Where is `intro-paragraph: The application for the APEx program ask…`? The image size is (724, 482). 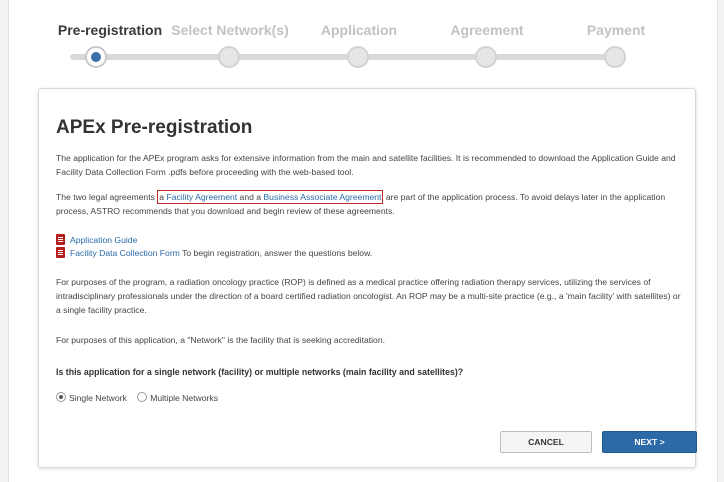
intro-paragraph: The application for the APEx program ask… is located at coordinates (366, 165).